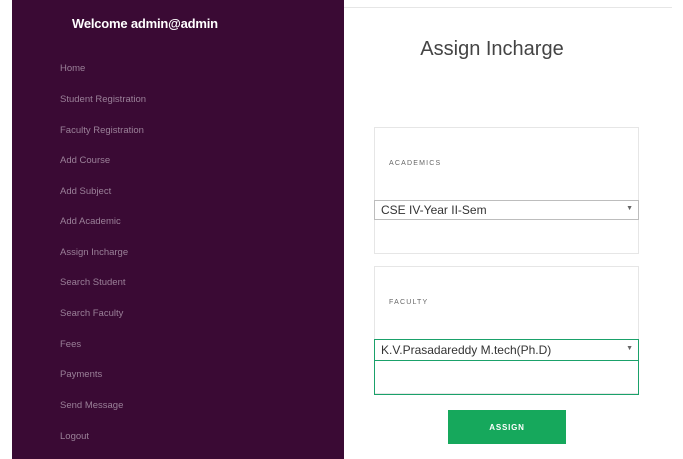 The width and height of the screenshot is (683, 459). What do you see at coordinates (91, 405) in the screenshot?
I see `sidebar-item-send-message: Send Message` at bounding box center [91, 405].